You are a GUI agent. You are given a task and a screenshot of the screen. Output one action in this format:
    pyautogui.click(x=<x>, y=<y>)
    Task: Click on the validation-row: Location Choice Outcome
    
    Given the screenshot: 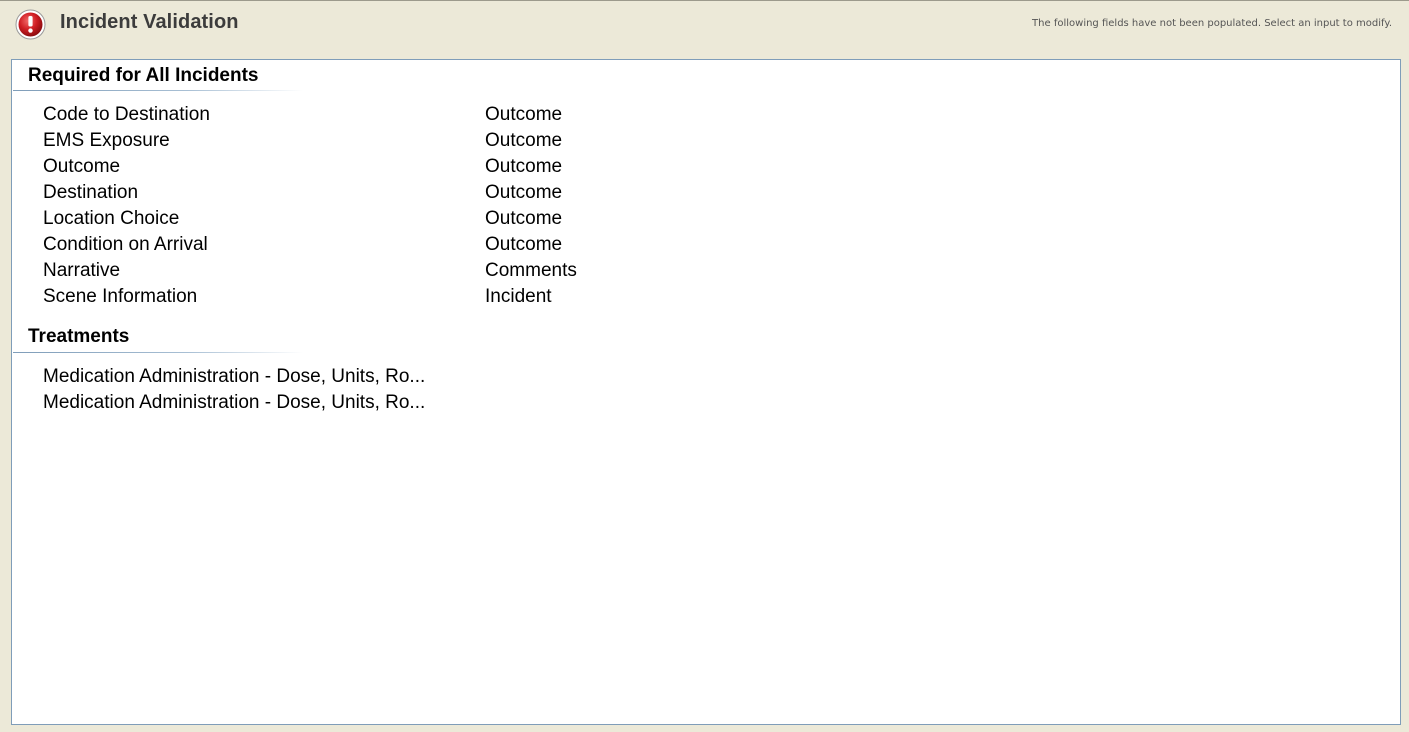 What is the action you would take?
    pyautogui.click(x=393, y=219)
    